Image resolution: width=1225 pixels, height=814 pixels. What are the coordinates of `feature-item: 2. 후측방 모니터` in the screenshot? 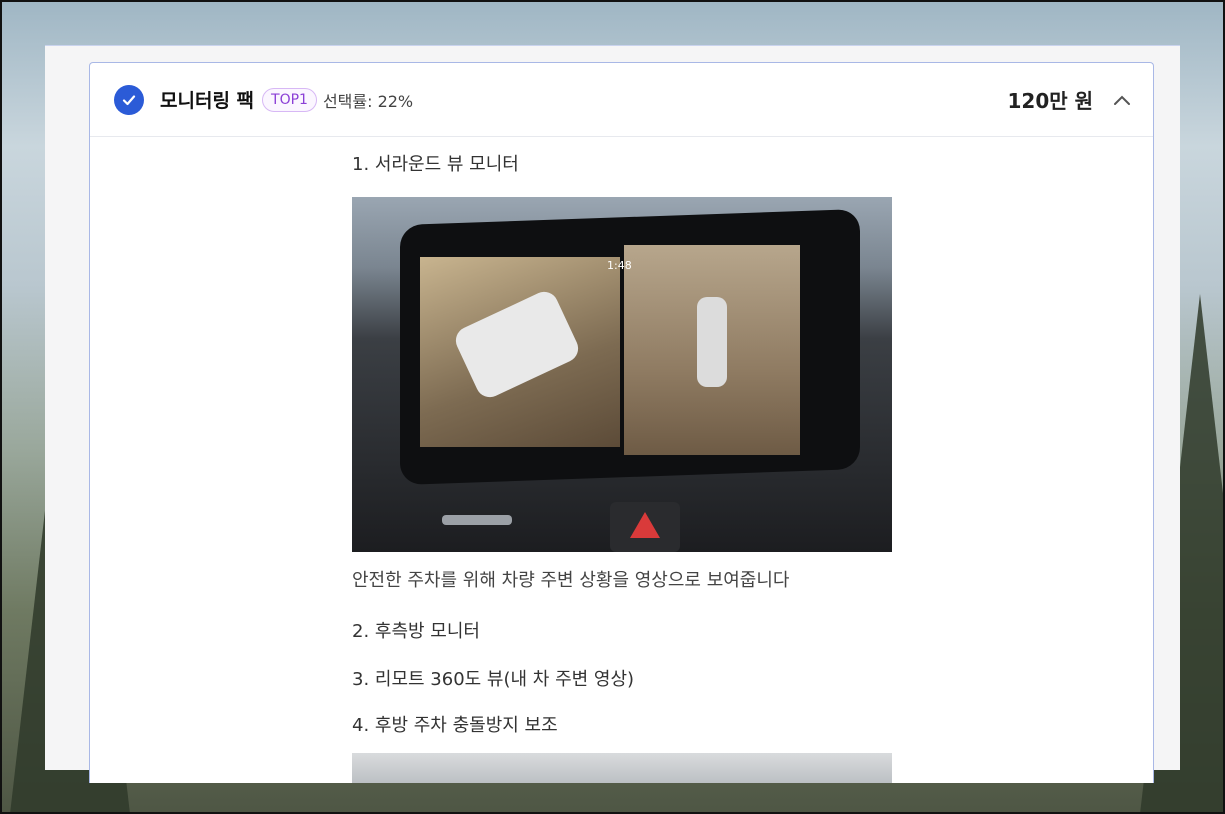 It's located at (416, 631).